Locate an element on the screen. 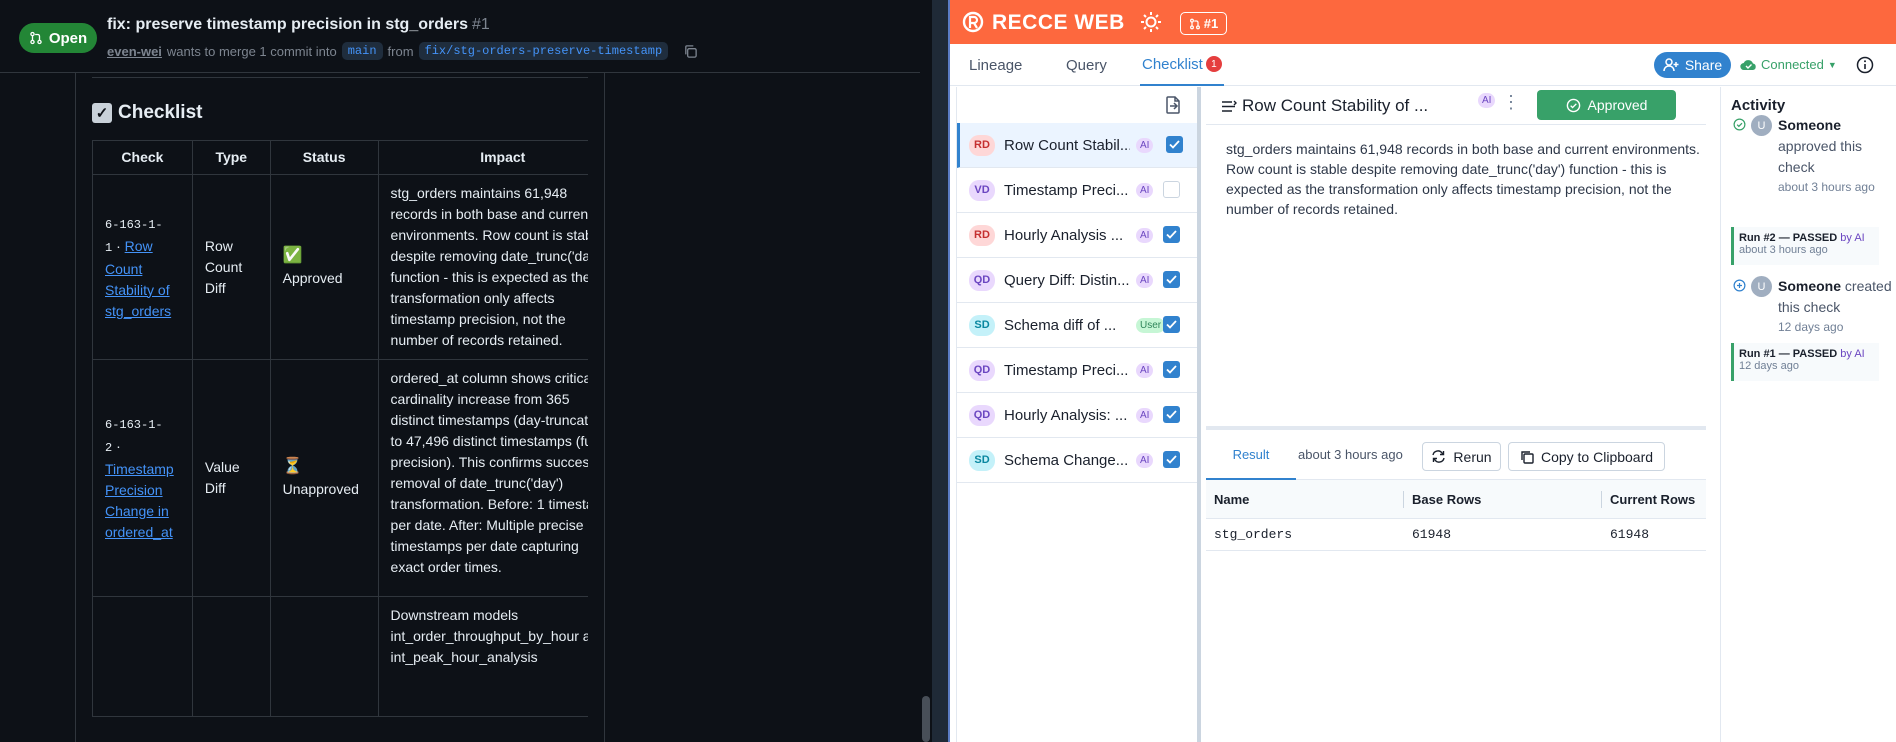  plus-circle-icon is located at coordinates (1739, 285).